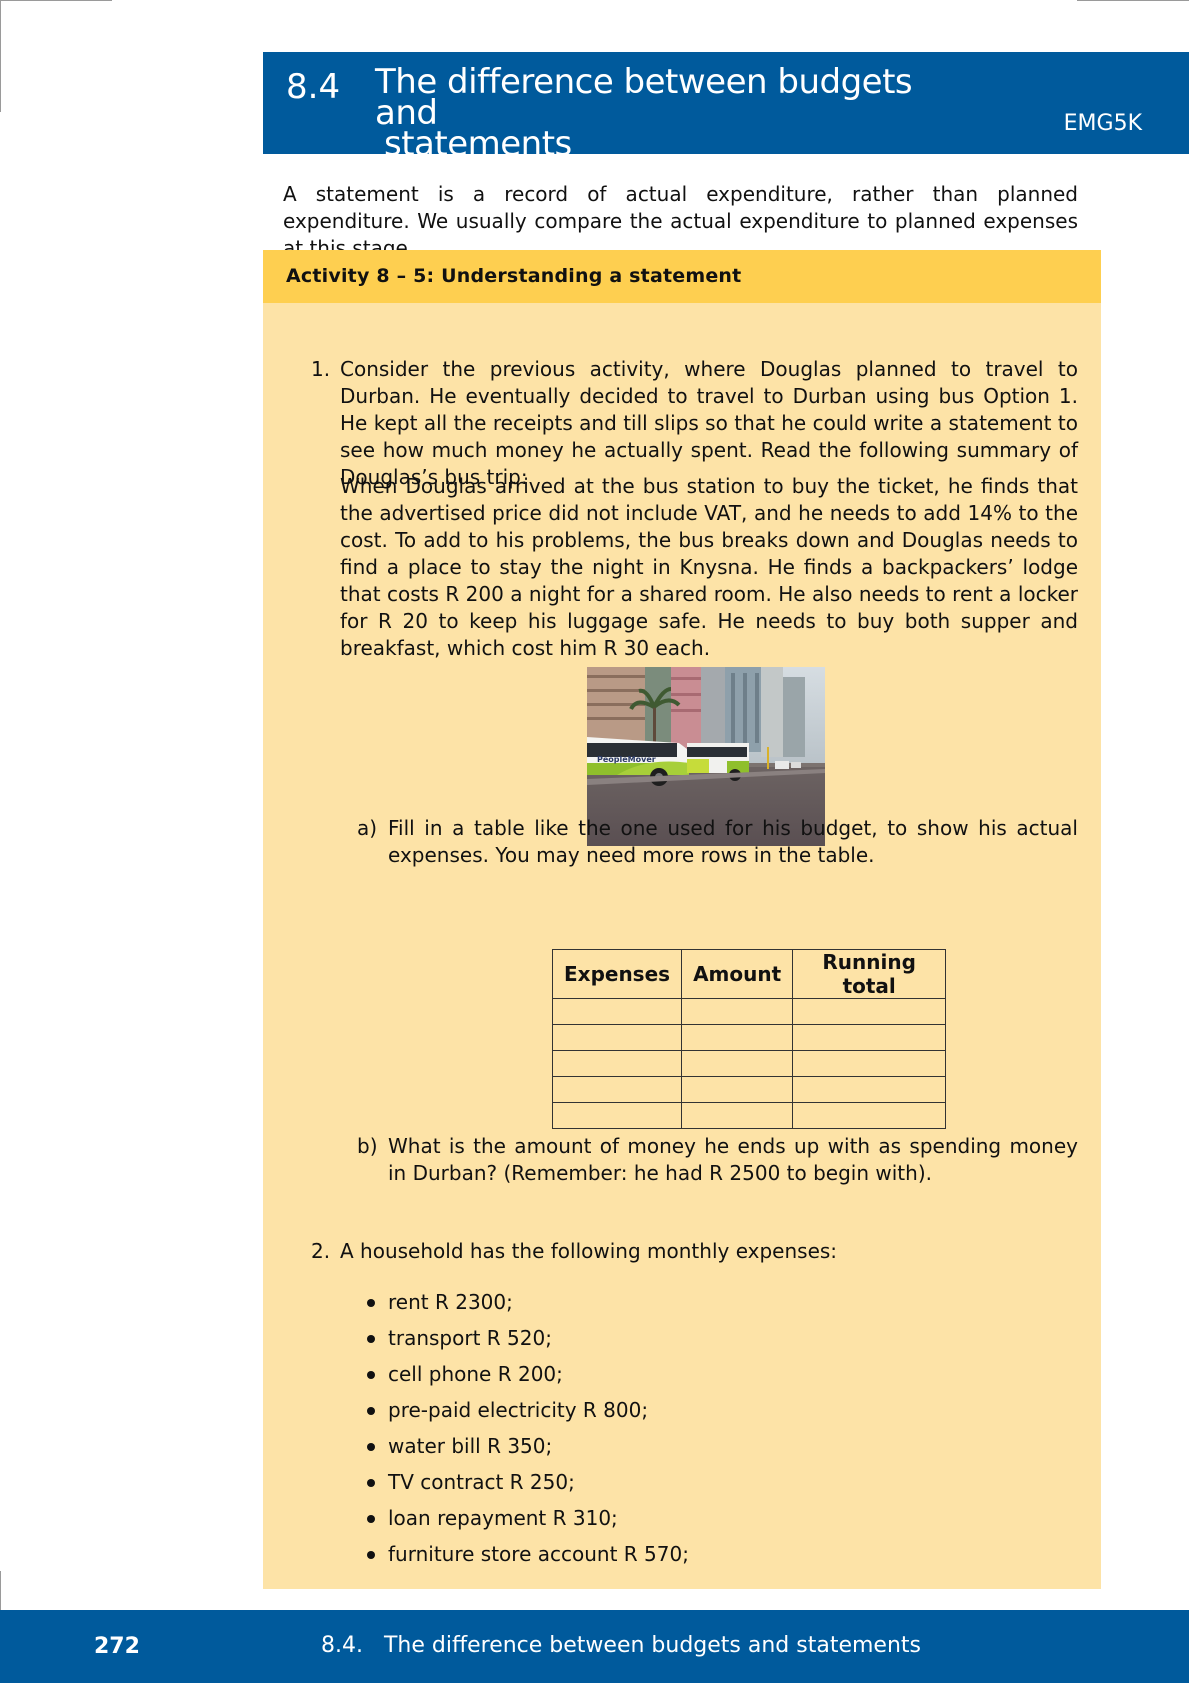 This screenshot has width=1189, height=1683. I want to click on column-header-amount: Amount, so click(737, 974).